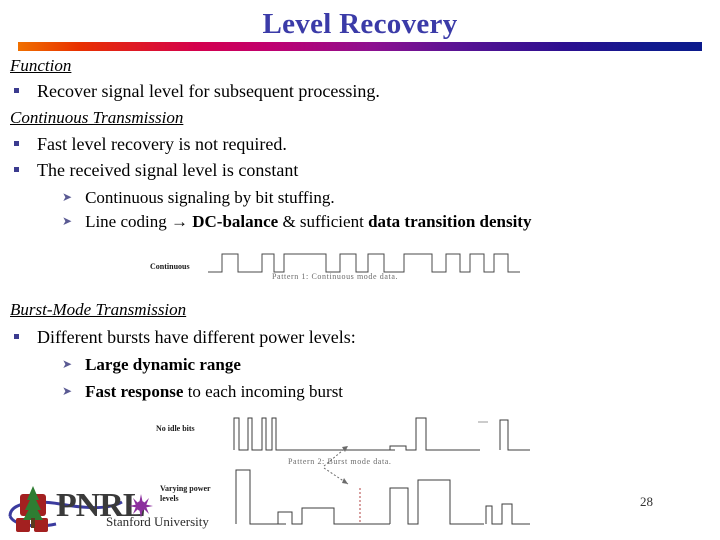  What do you see at coordinates (323, 221) in the screenshot?
I see `line-coding-plain-2: & sufficient` at bounding box center [323, 221].